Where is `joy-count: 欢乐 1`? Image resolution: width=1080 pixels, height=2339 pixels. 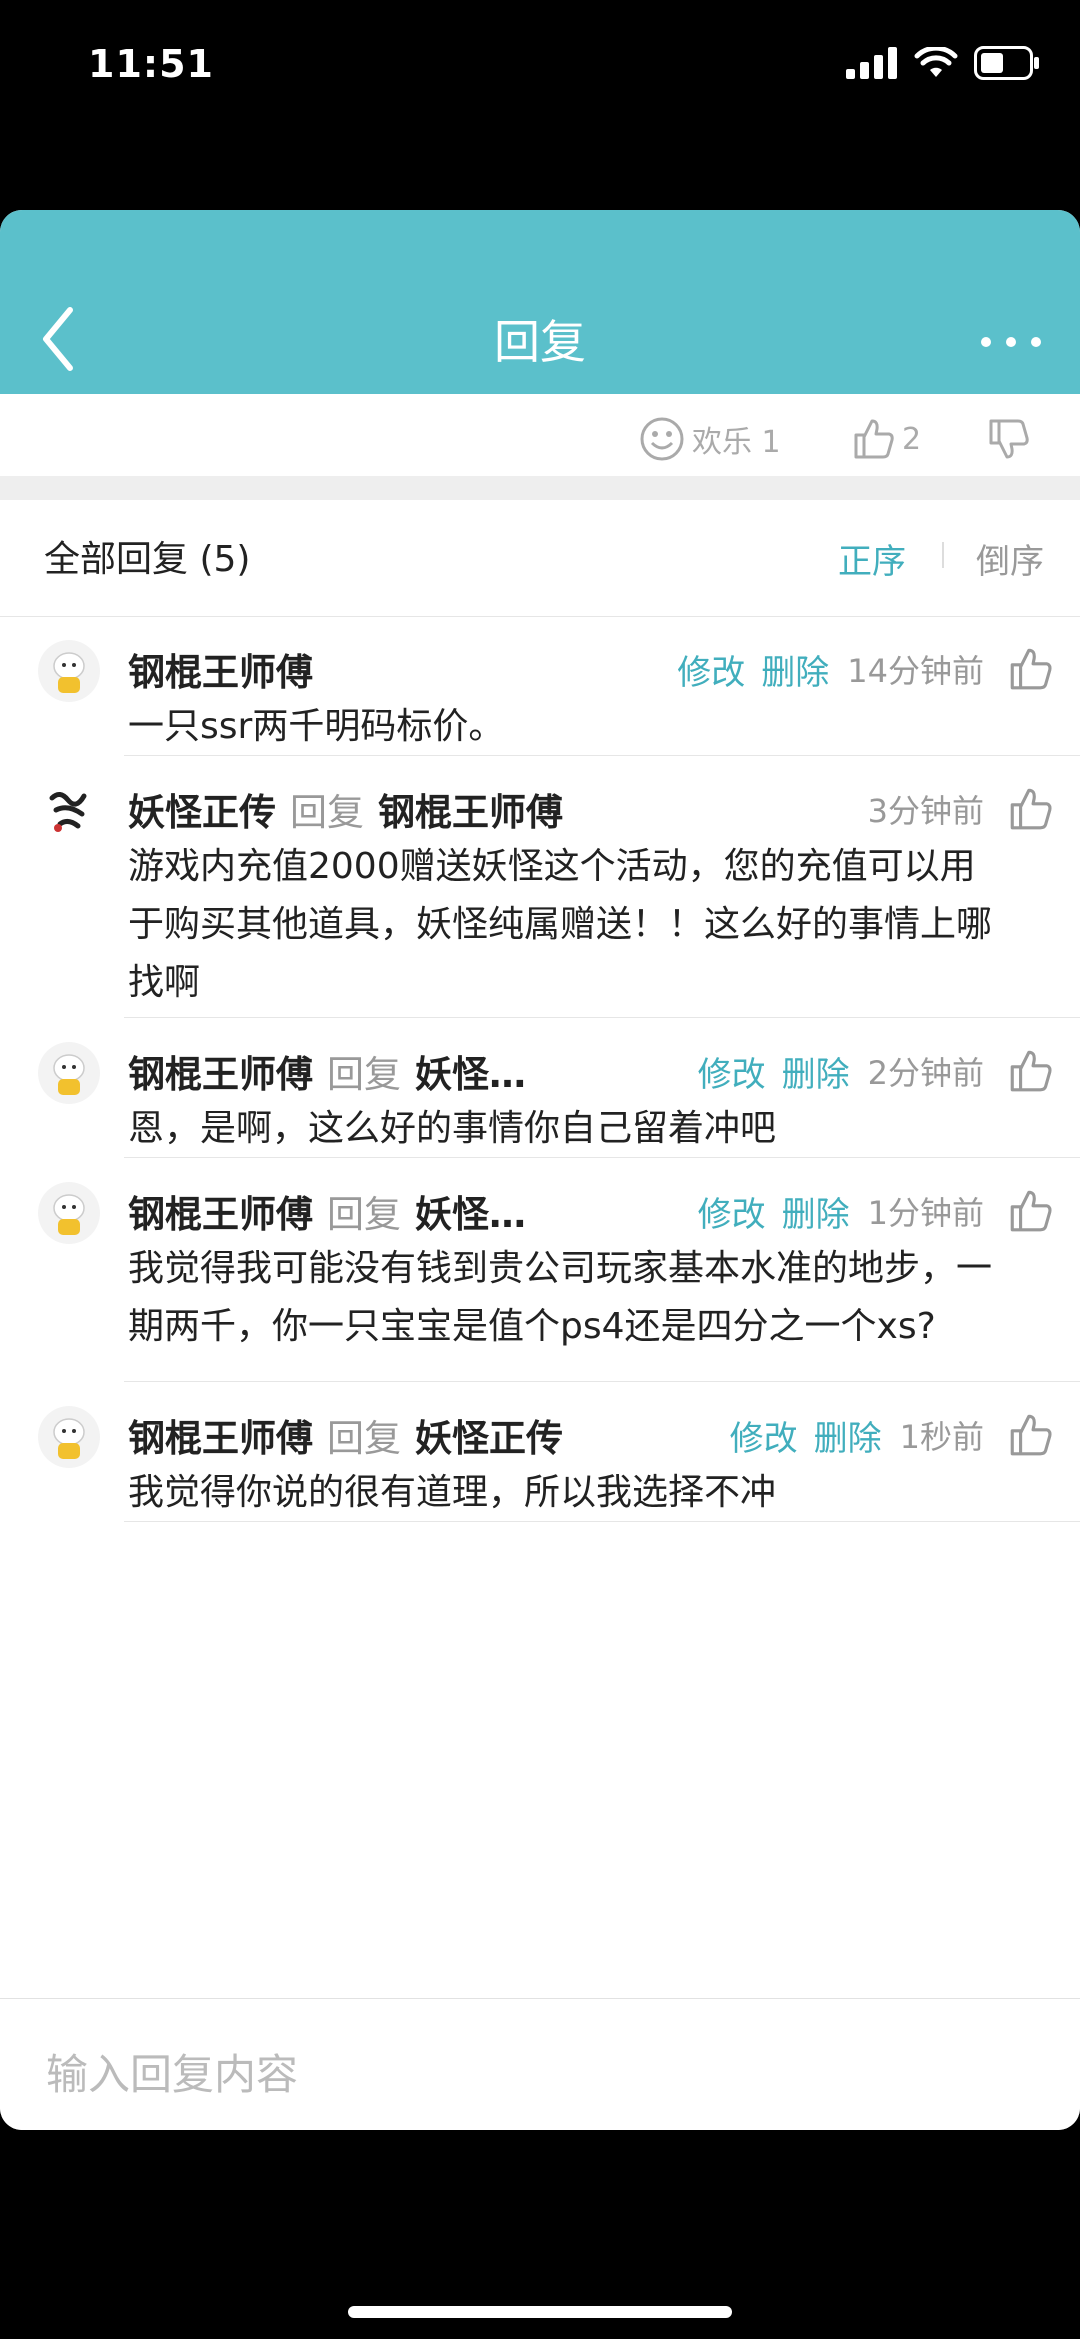
joy-count: 欢乐 1 is located at coordinates (736, 442).